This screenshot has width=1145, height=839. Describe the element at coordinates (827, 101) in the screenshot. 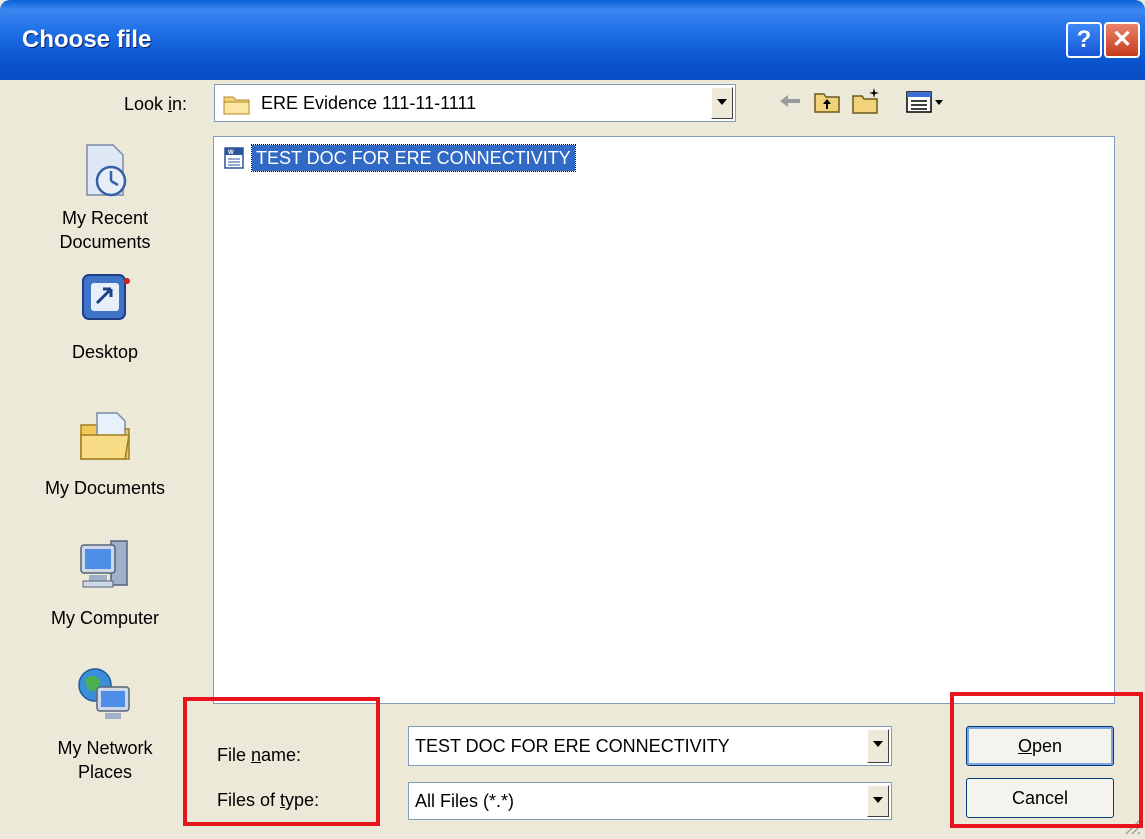

I see `up-folder-icon` at that location.